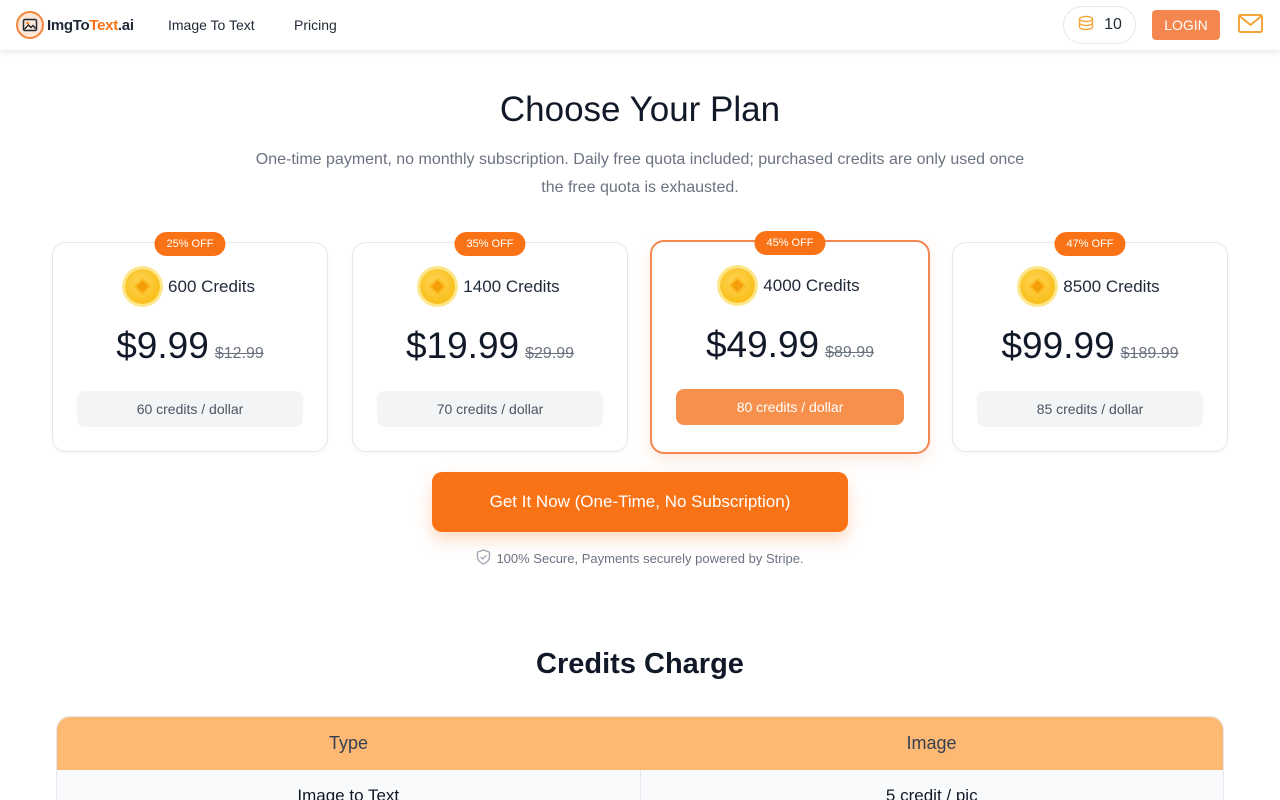  I want to click on discount-badge: 35% OFF, so click(490, 244).